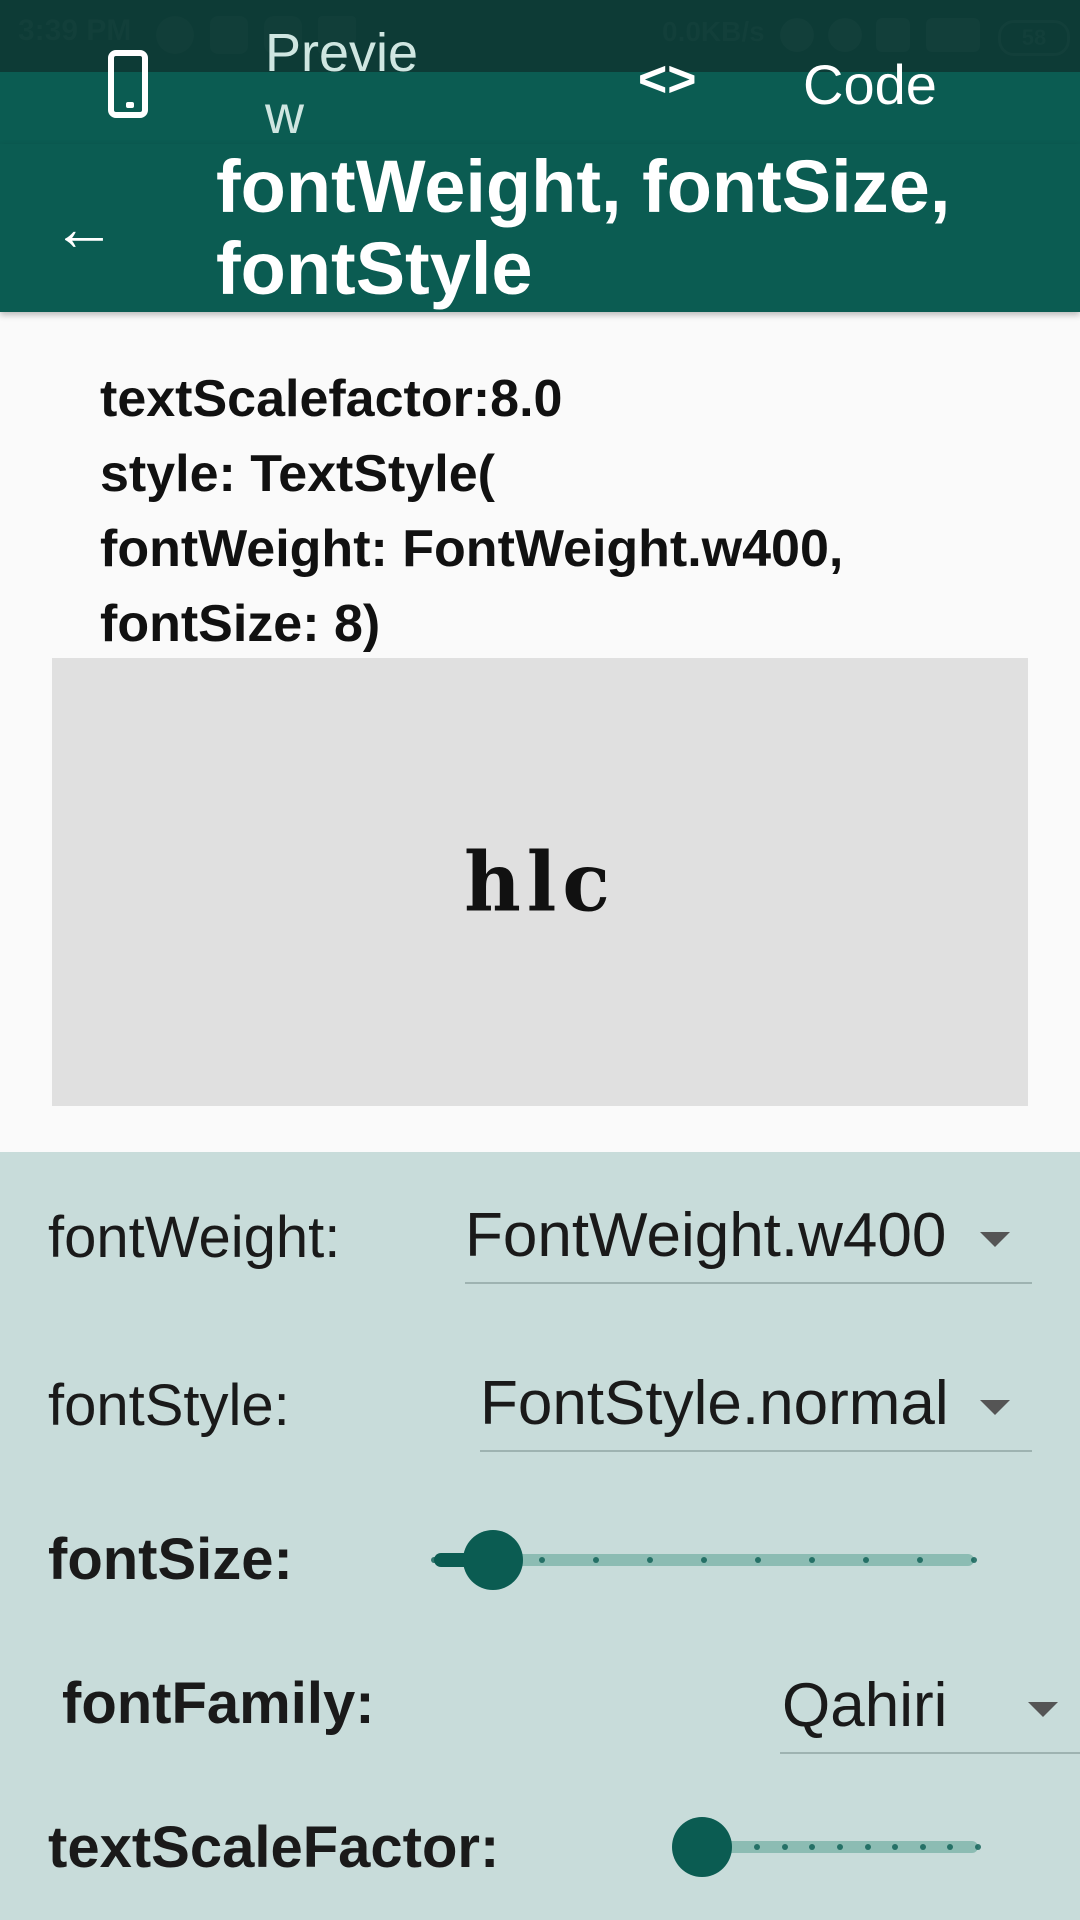 Image resolution: width=1080 pixels, height=1920 pixels. What do you see at coordinates (128, 84) in the screenshot?
I see `phone-icon` at bounding box center [128, 84].